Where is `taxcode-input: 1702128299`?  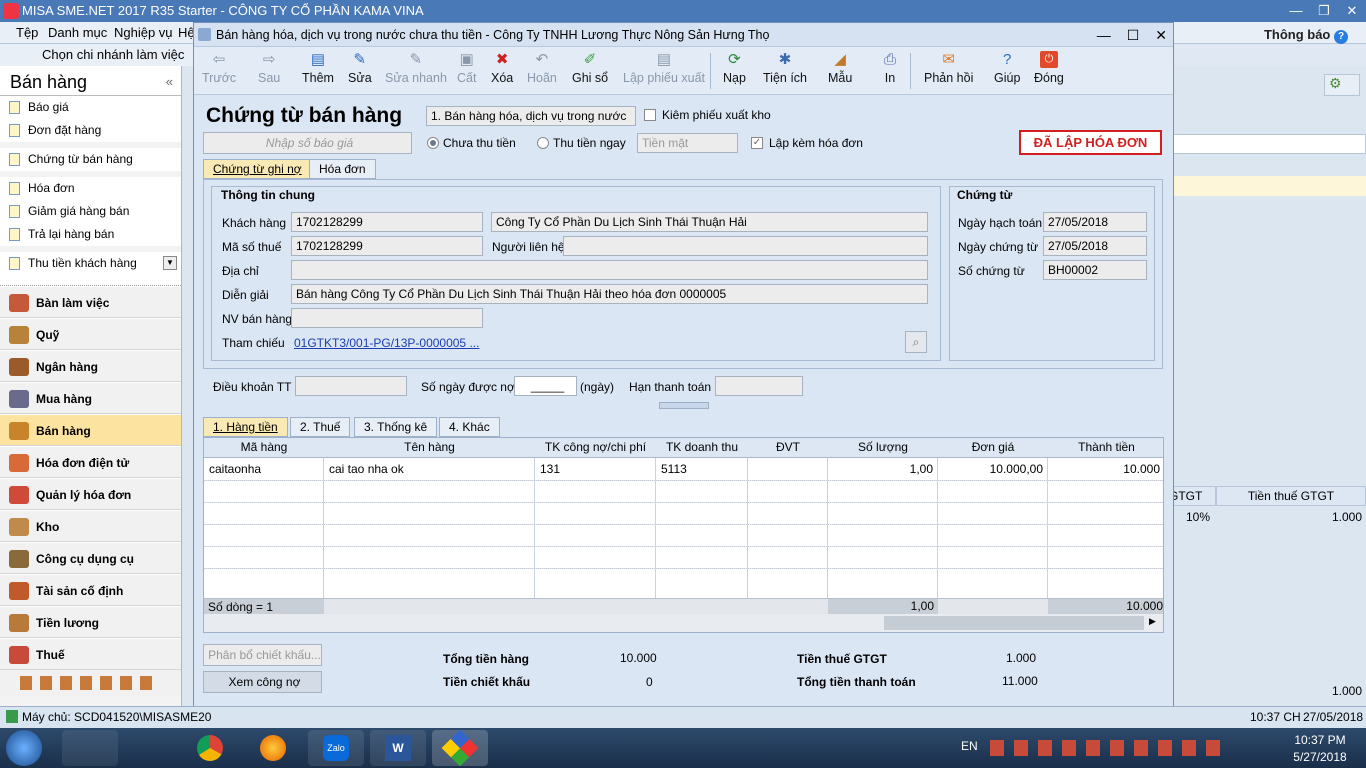 taxcode-input: 1702128299 is located at coordinates (387, 246).